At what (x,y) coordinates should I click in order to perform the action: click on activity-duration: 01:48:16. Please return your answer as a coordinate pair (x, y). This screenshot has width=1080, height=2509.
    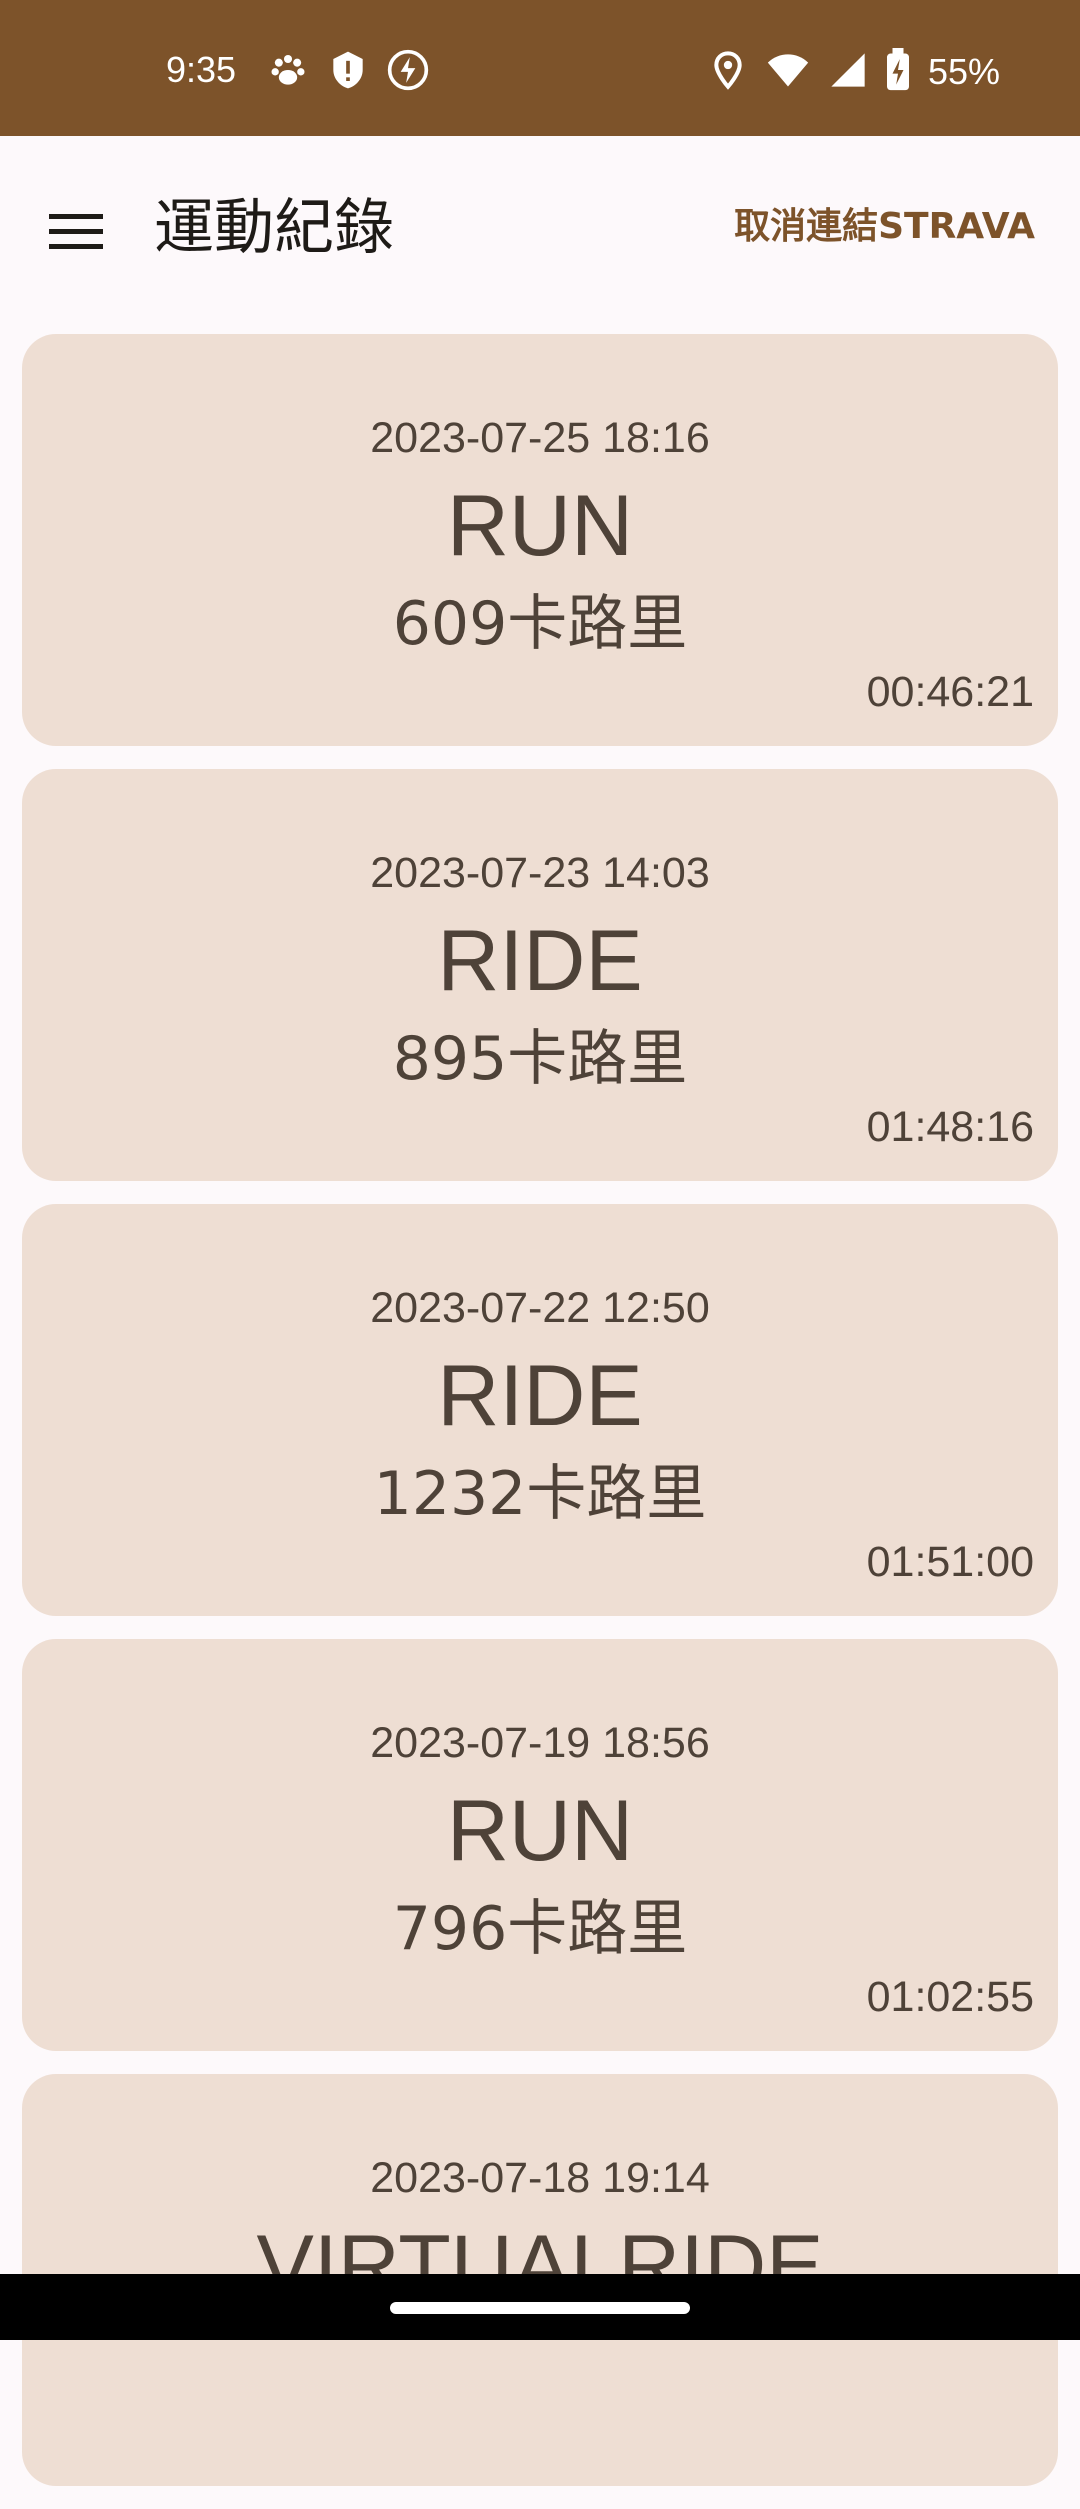
    Looking at the image, I should click on (950, 1127).